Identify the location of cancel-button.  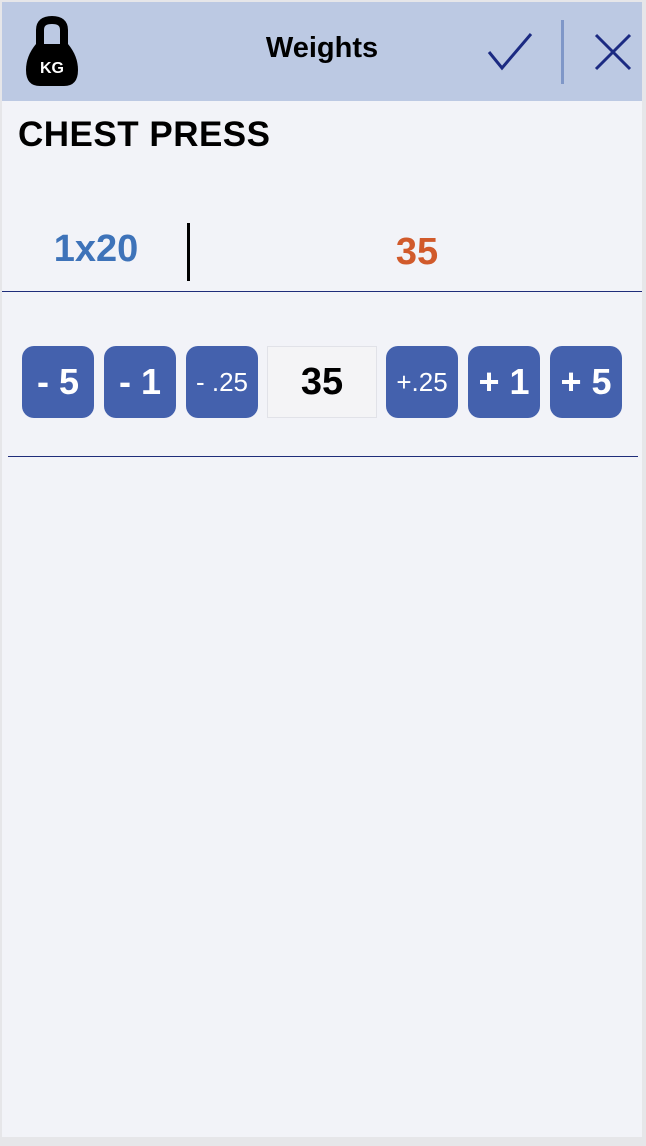
(613, 52).